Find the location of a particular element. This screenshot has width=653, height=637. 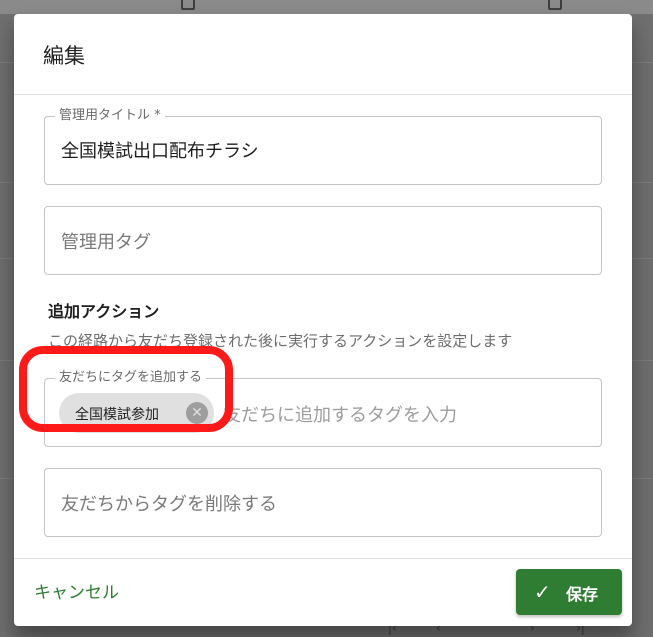

save-button: ✓ 保存 is located at coordinates (569, 592).